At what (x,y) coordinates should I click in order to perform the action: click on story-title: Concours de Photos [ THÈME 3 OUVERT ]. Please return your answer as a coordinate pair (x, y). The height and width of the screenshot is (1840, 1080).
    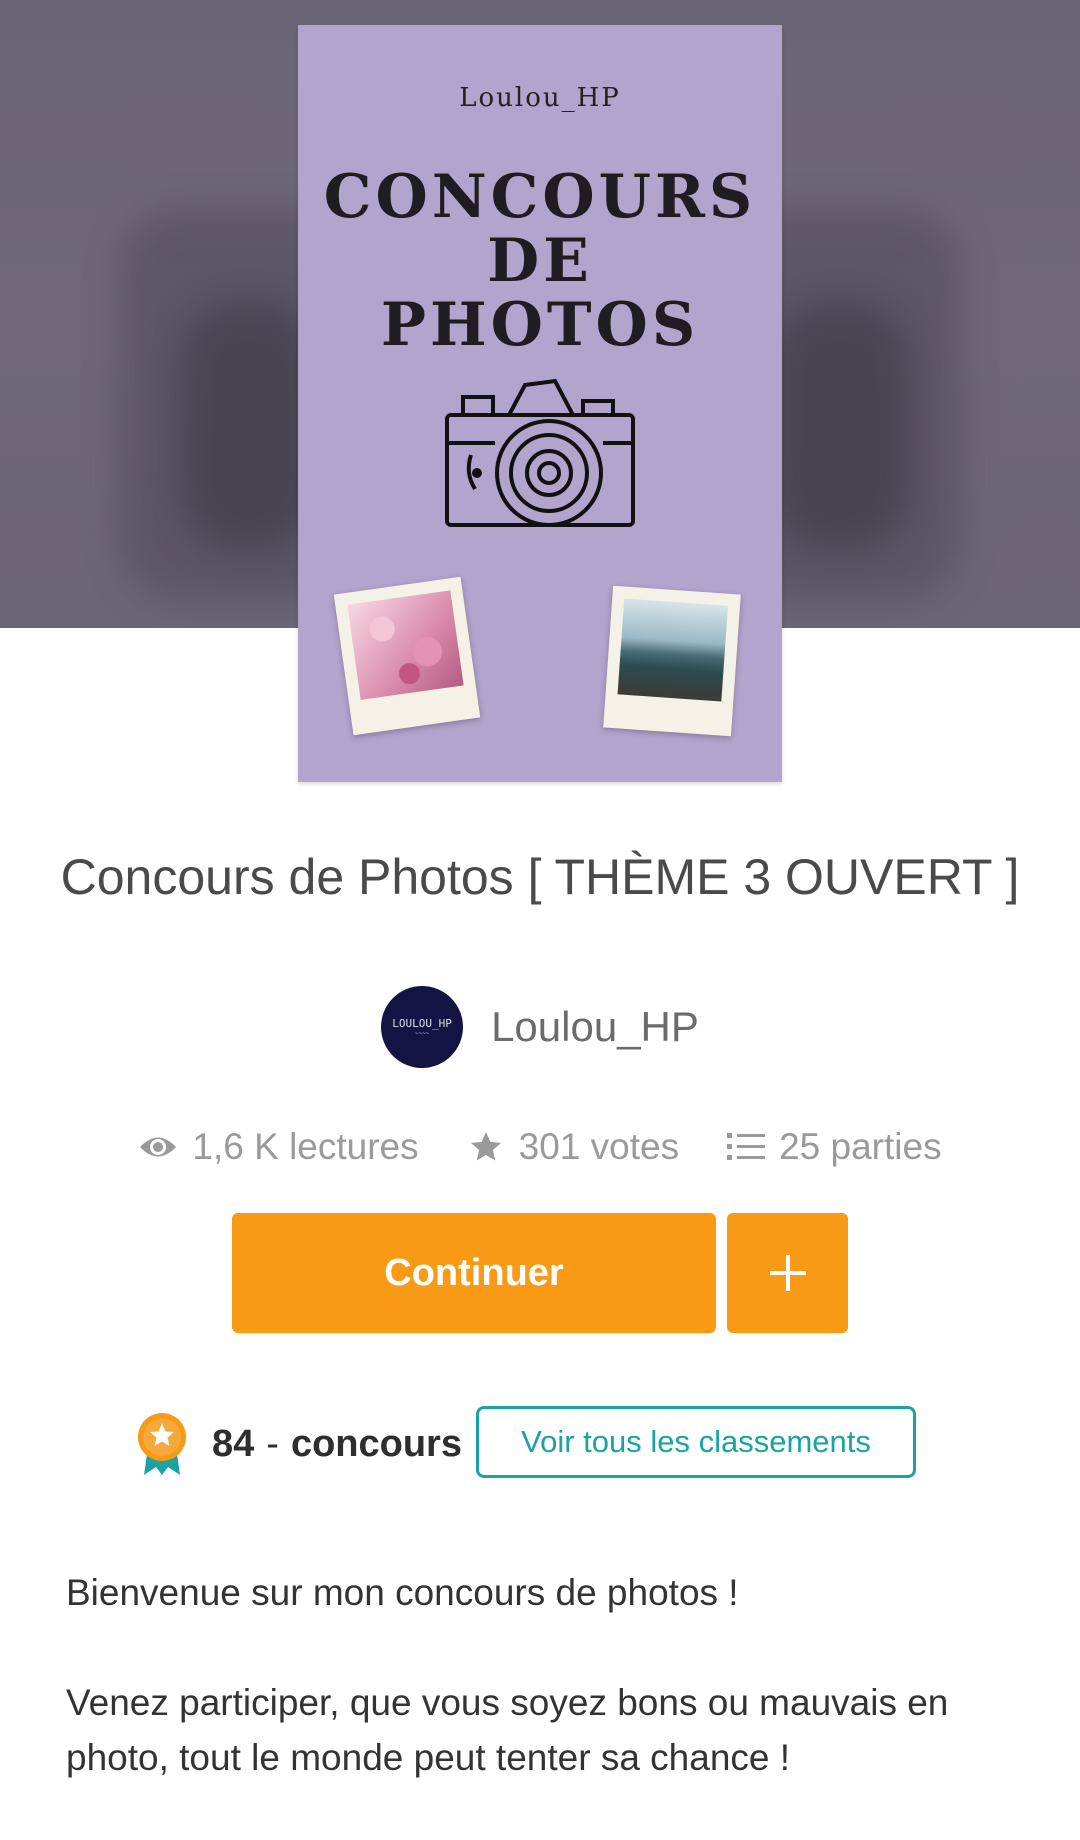
    Looking at the image, I should click on (540, 877).